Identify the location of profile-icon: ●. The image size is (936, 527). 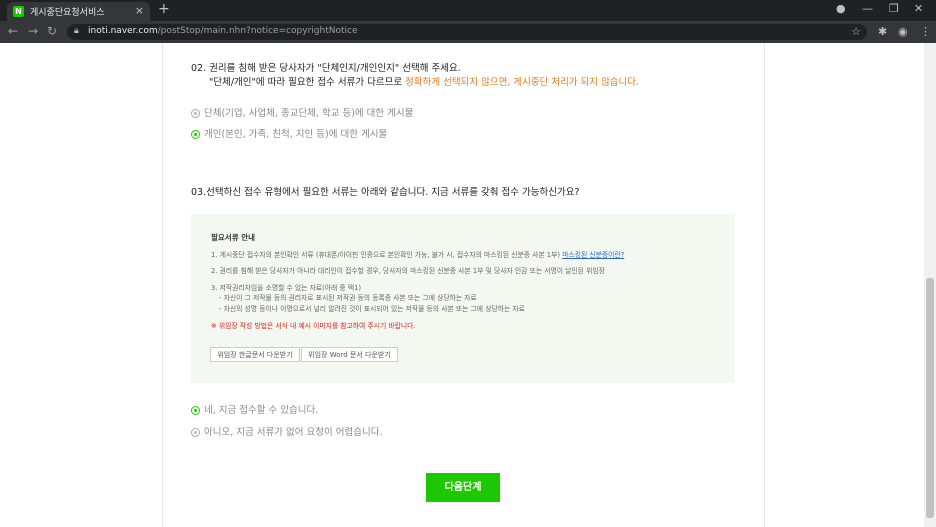
(841, 8).